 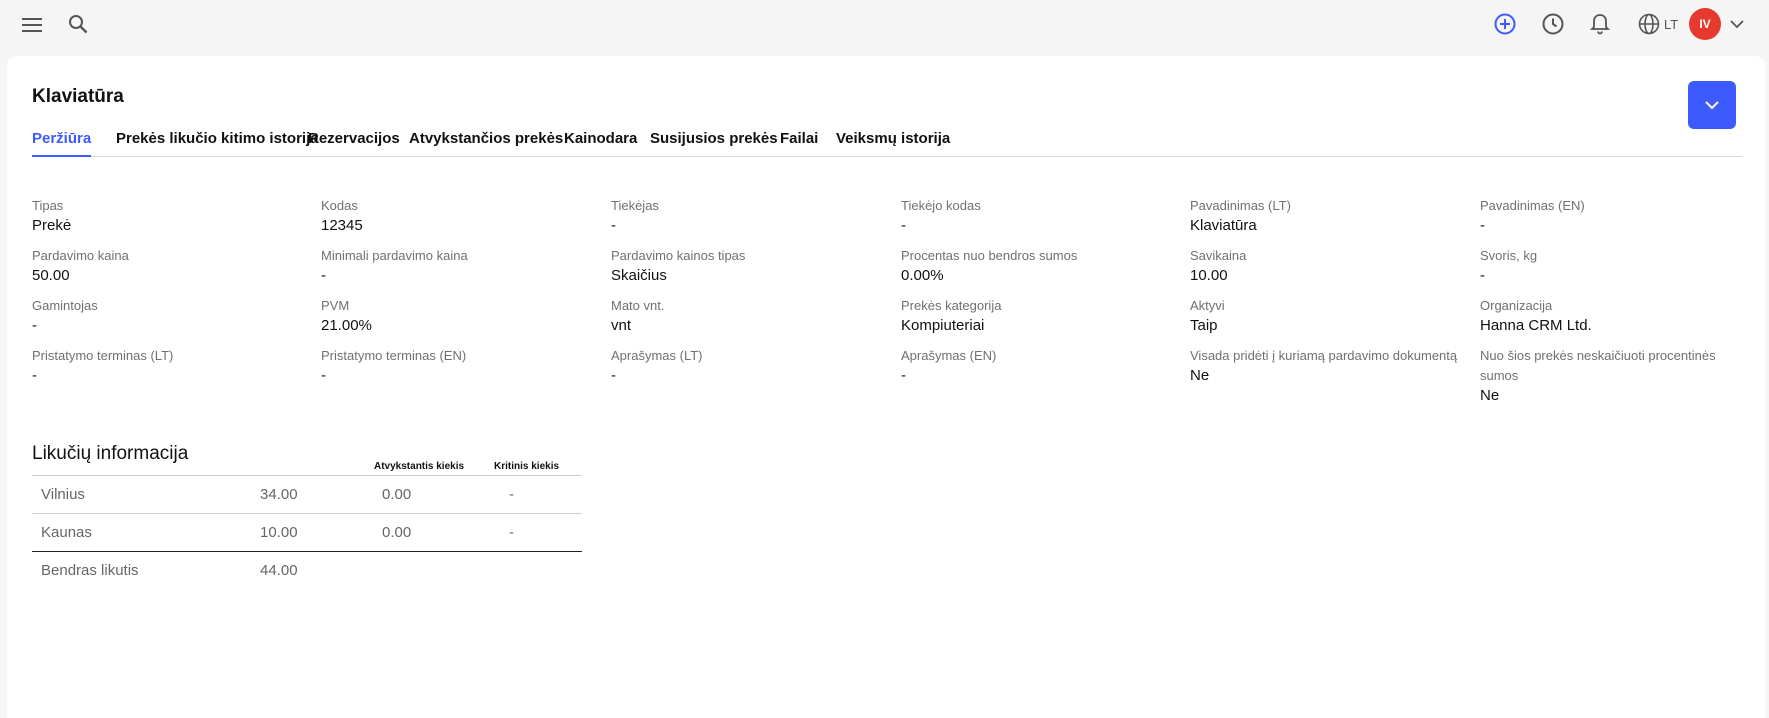 What do you see at coordinates (62, 139) in the screenshot?
I see `tab-perziura: Peržiūra` at bounding box center [62, 139].